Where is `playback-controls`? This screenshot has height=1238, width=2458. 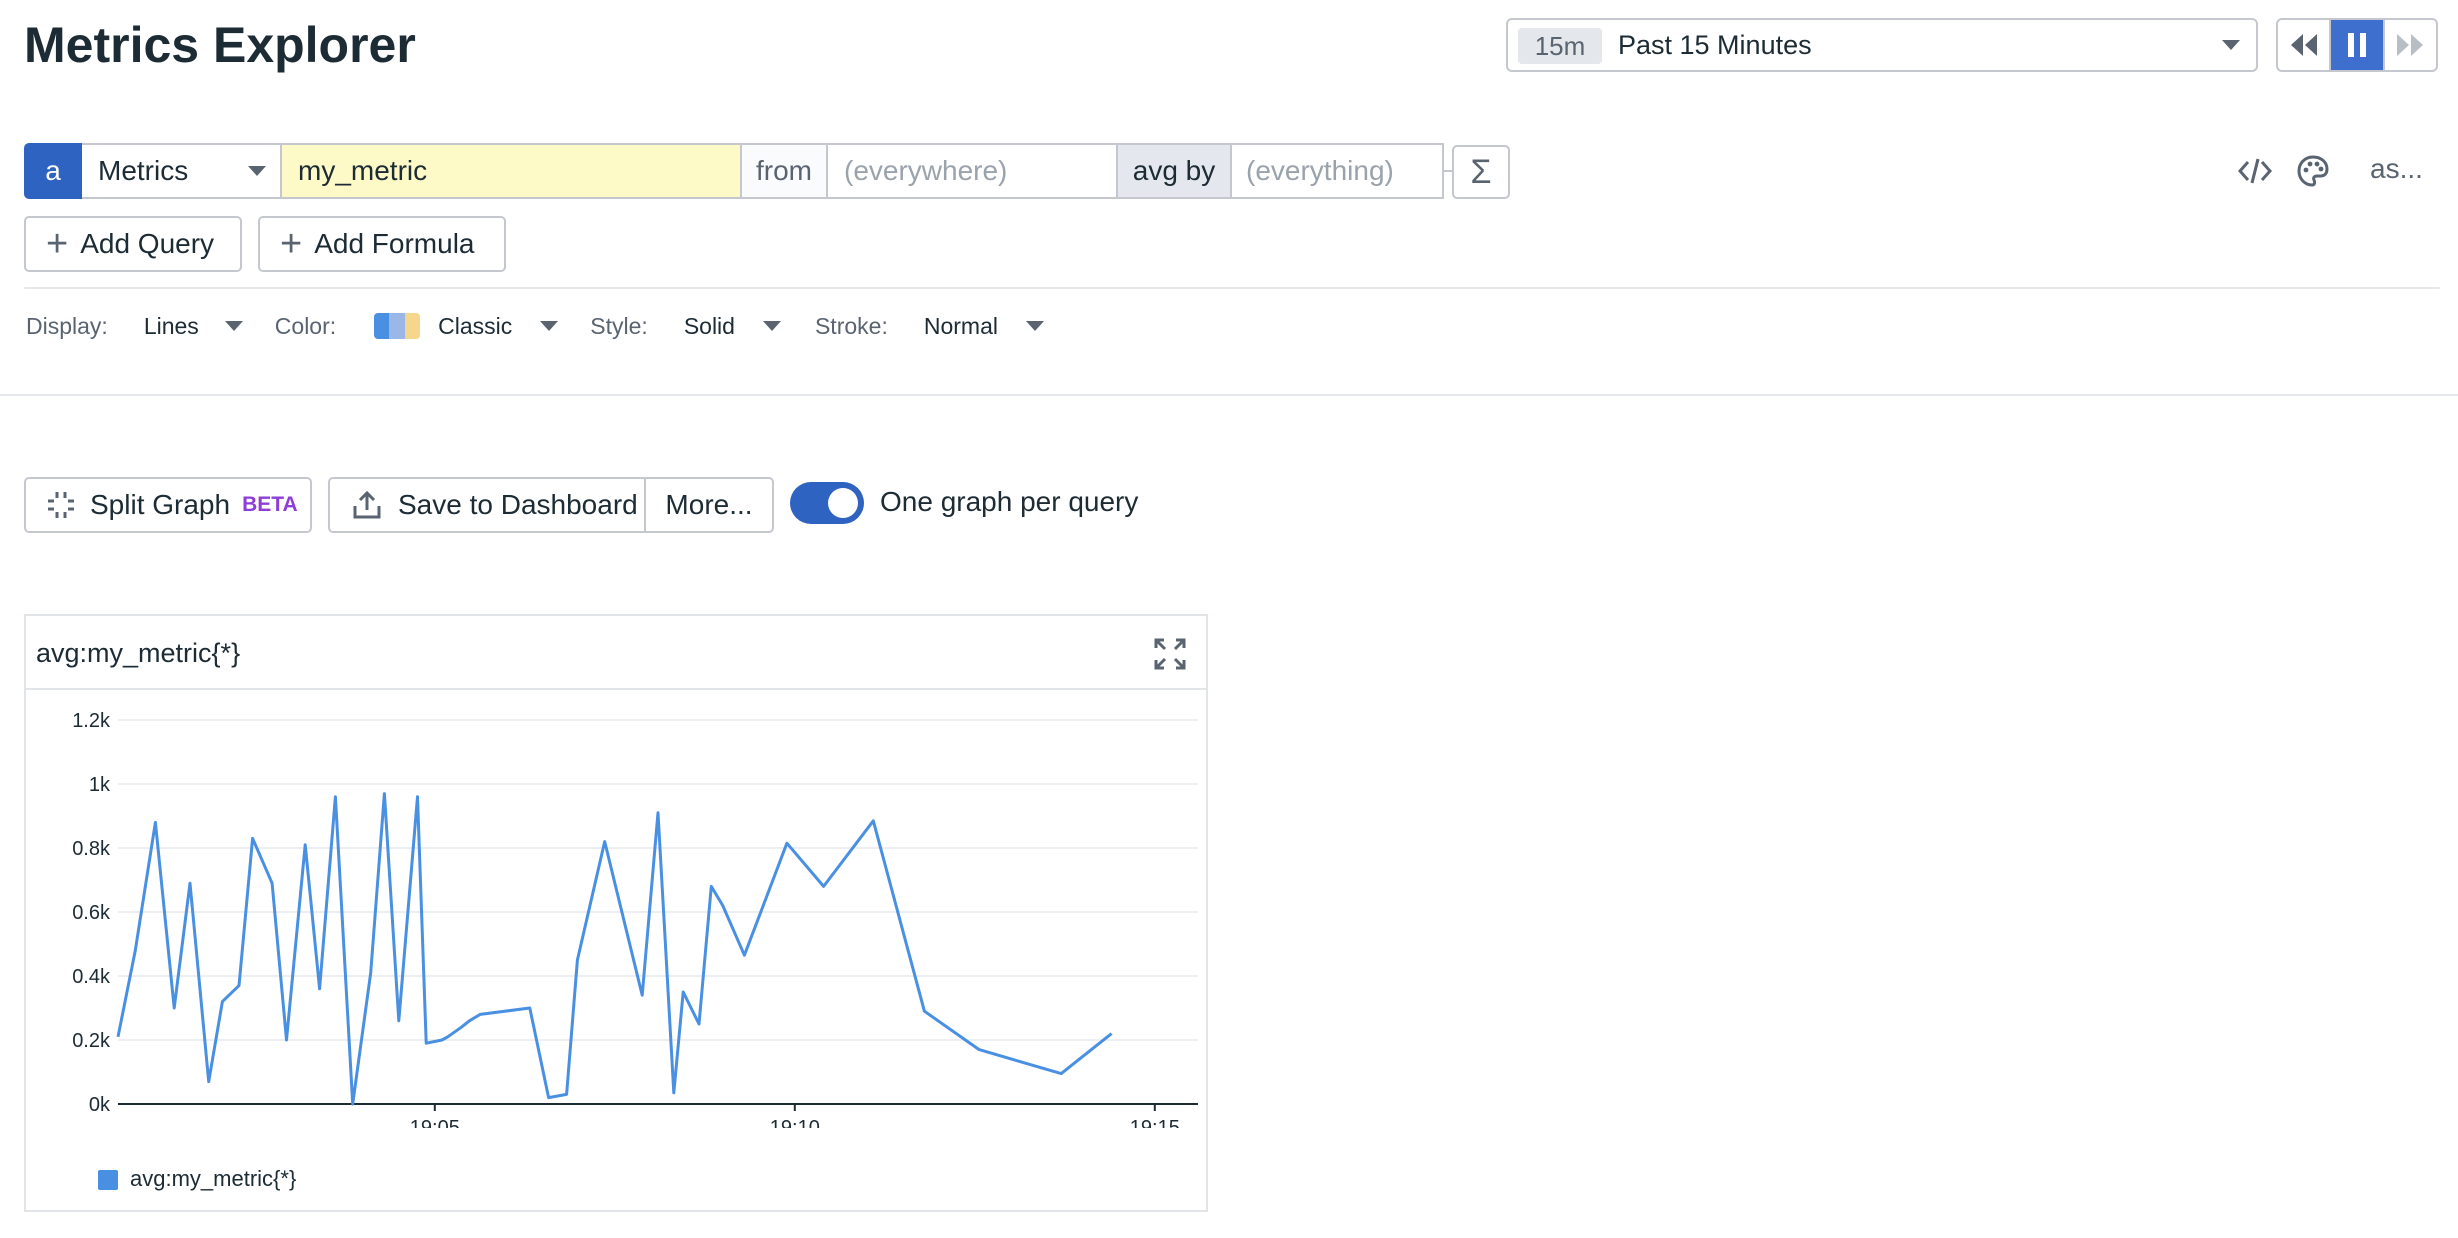
playback-controls is located at coordinates (2357, 45).